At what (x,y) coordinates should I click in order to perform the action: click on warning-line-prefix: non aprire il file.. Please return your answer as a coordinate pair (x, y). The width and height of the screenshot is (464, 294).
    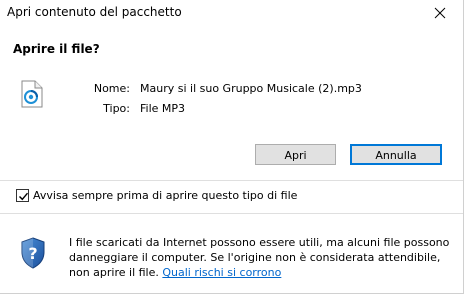
    Looking at the image, I should click on (116, 272).